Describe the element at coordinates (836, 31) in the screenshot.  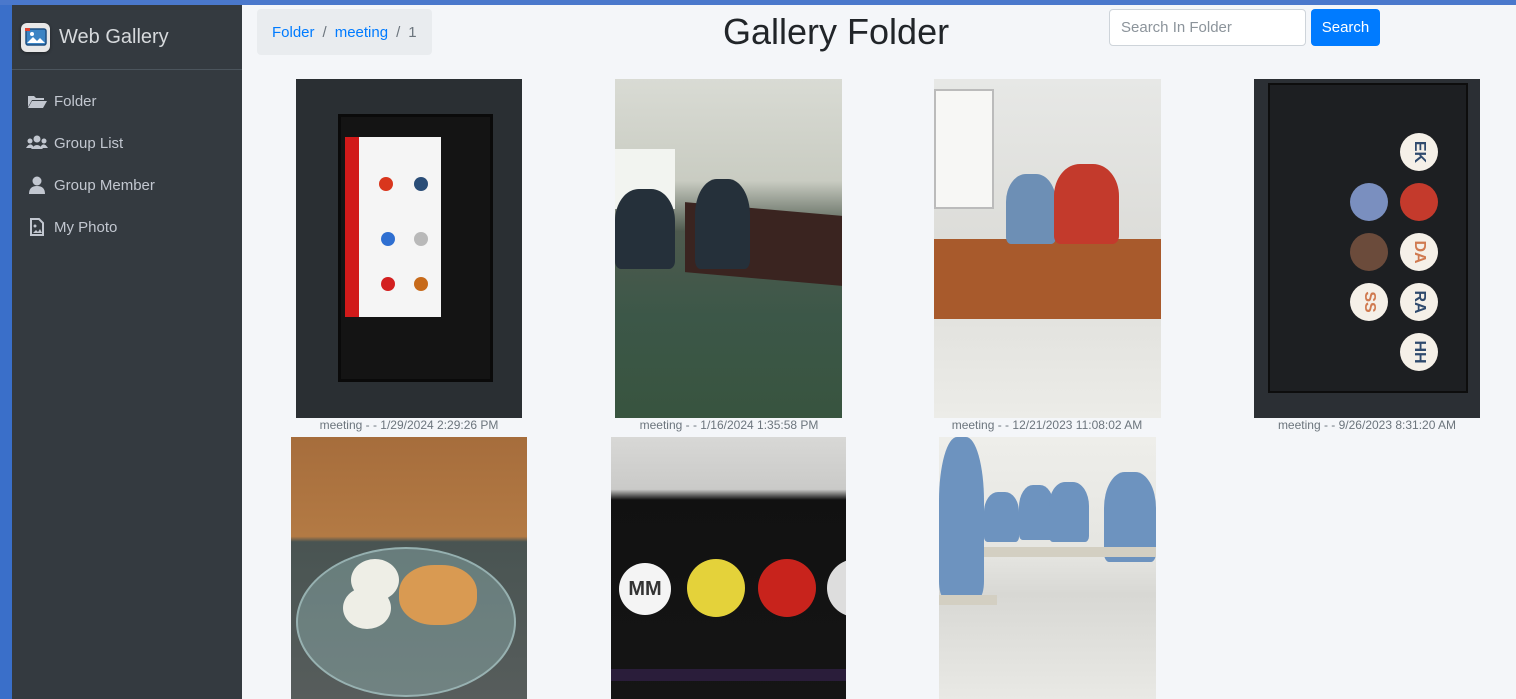
I see `page-title: Gallery Folder` at that location.